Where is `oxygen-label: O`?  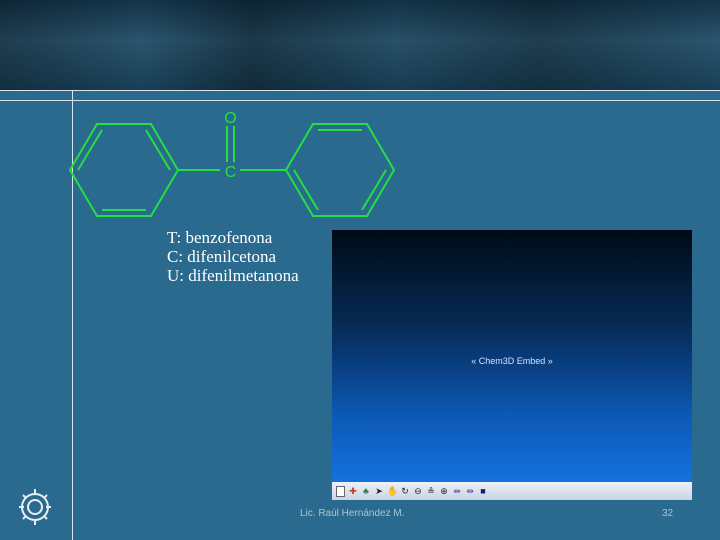
oxygen-label: O is located at coordinates (230, 118).